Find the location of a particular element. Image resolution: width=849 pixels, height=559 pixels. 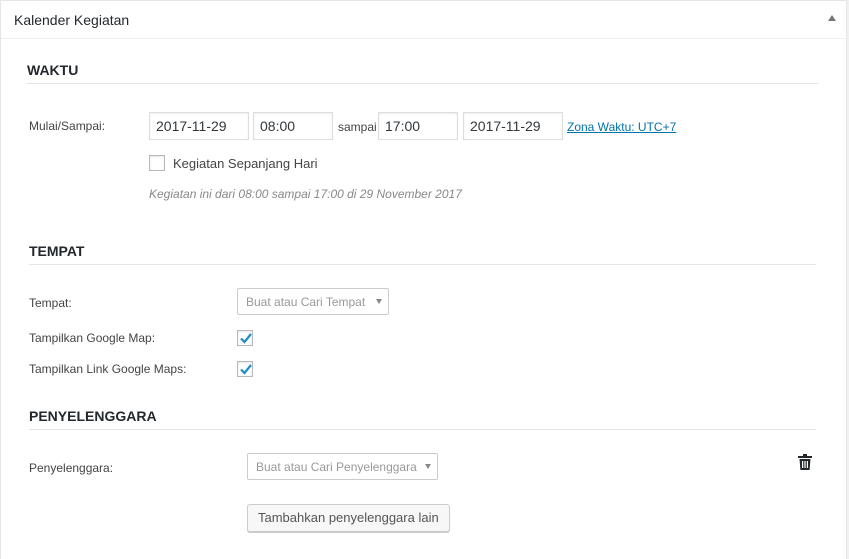

section-title-waktu: WAKTU is located at coordinates (53, 70).